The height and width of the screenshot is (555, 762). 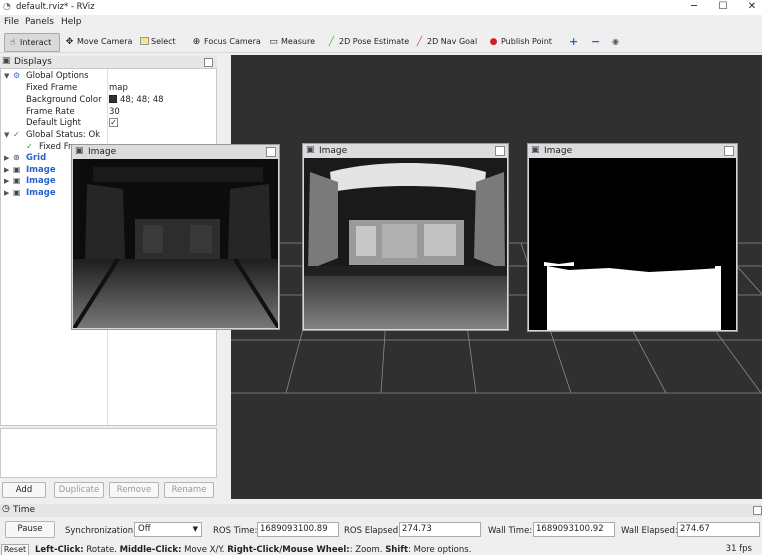 What do you see at coordinates (574, 529) in the screenshot?
I see `wall-time-field: 1689093100.92` at bounding box center [574, 529].